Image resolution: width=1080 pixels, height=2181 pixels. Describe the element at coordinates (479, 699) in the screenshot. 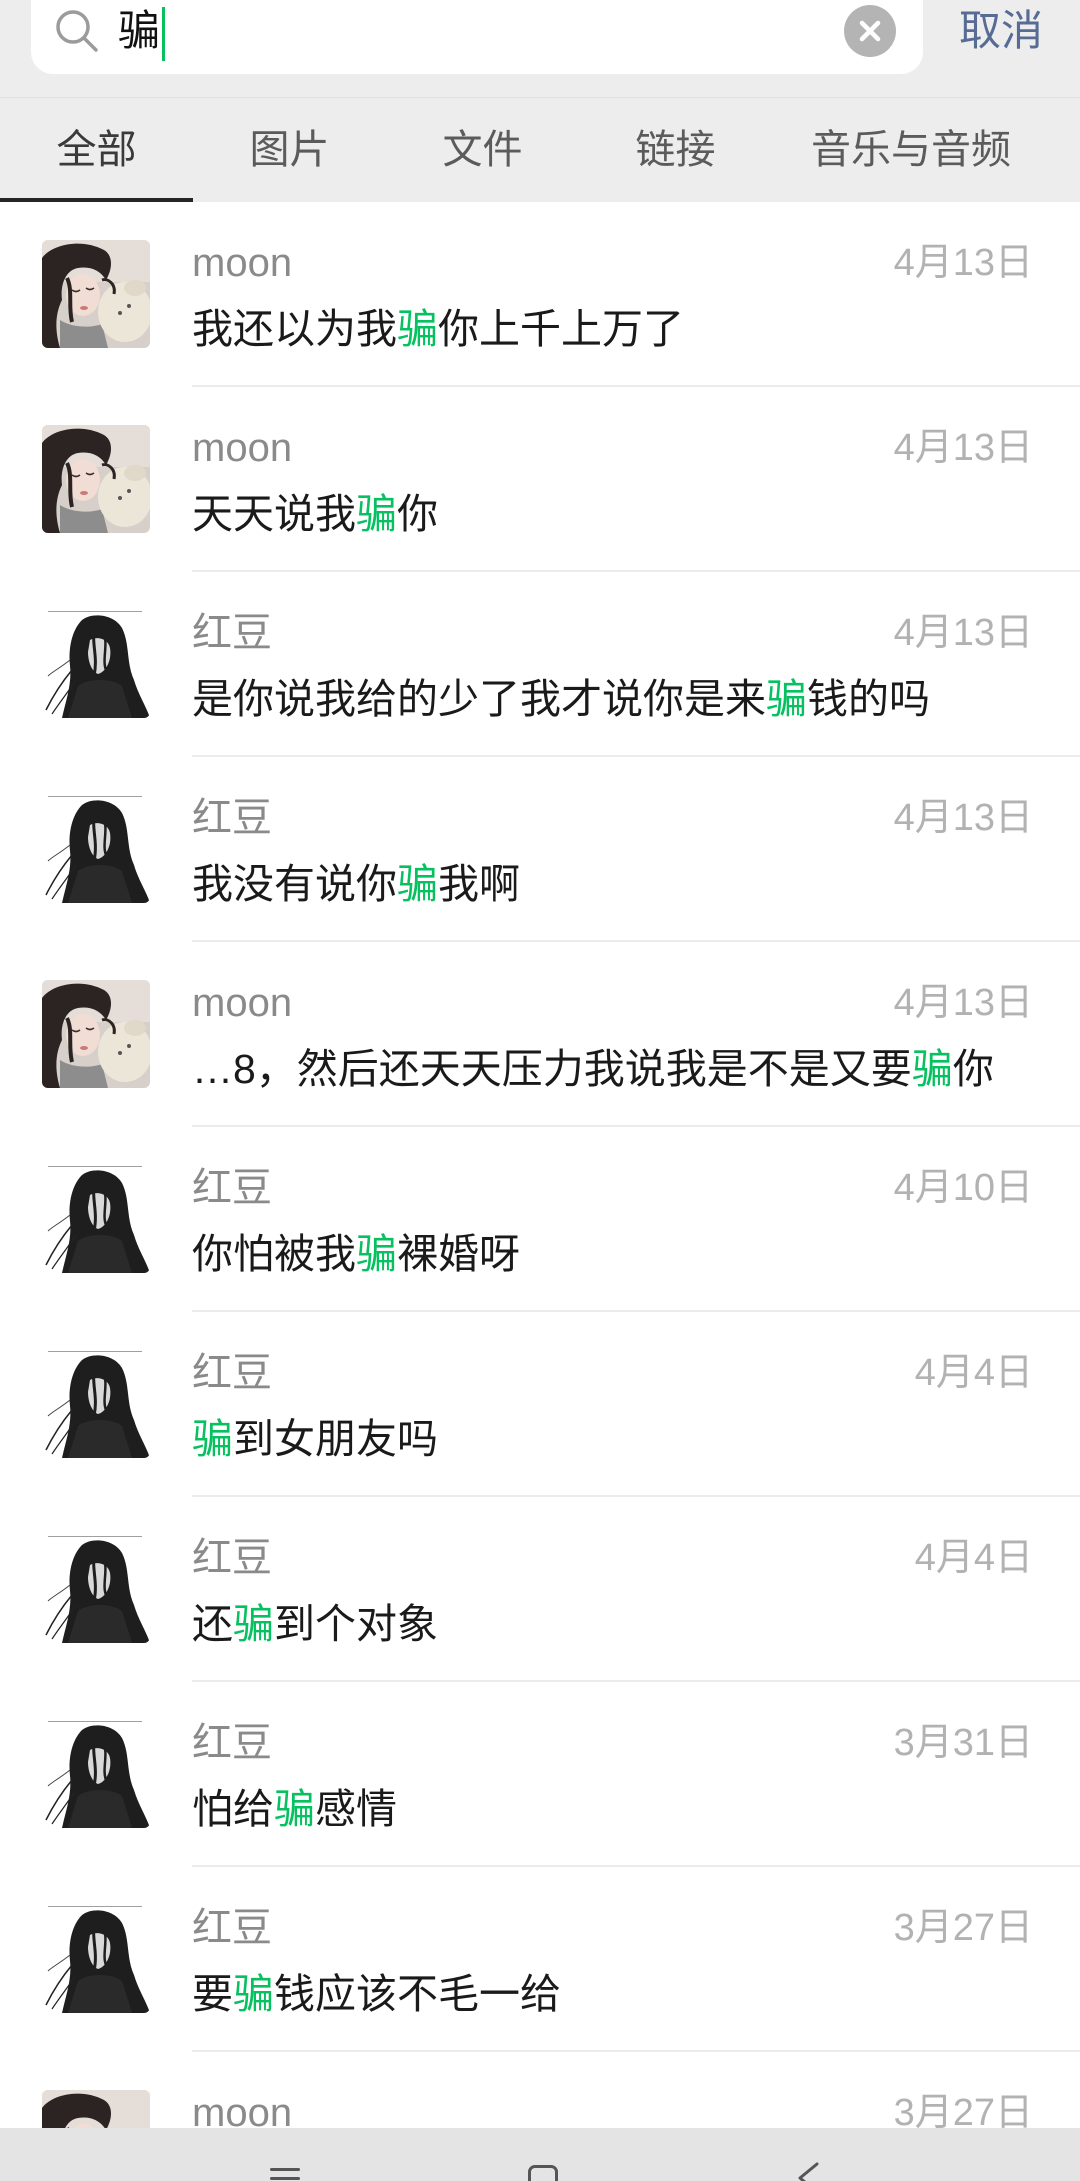

I see `snippet-text-before: 是你说我给的少了我才说你是来` at that location.